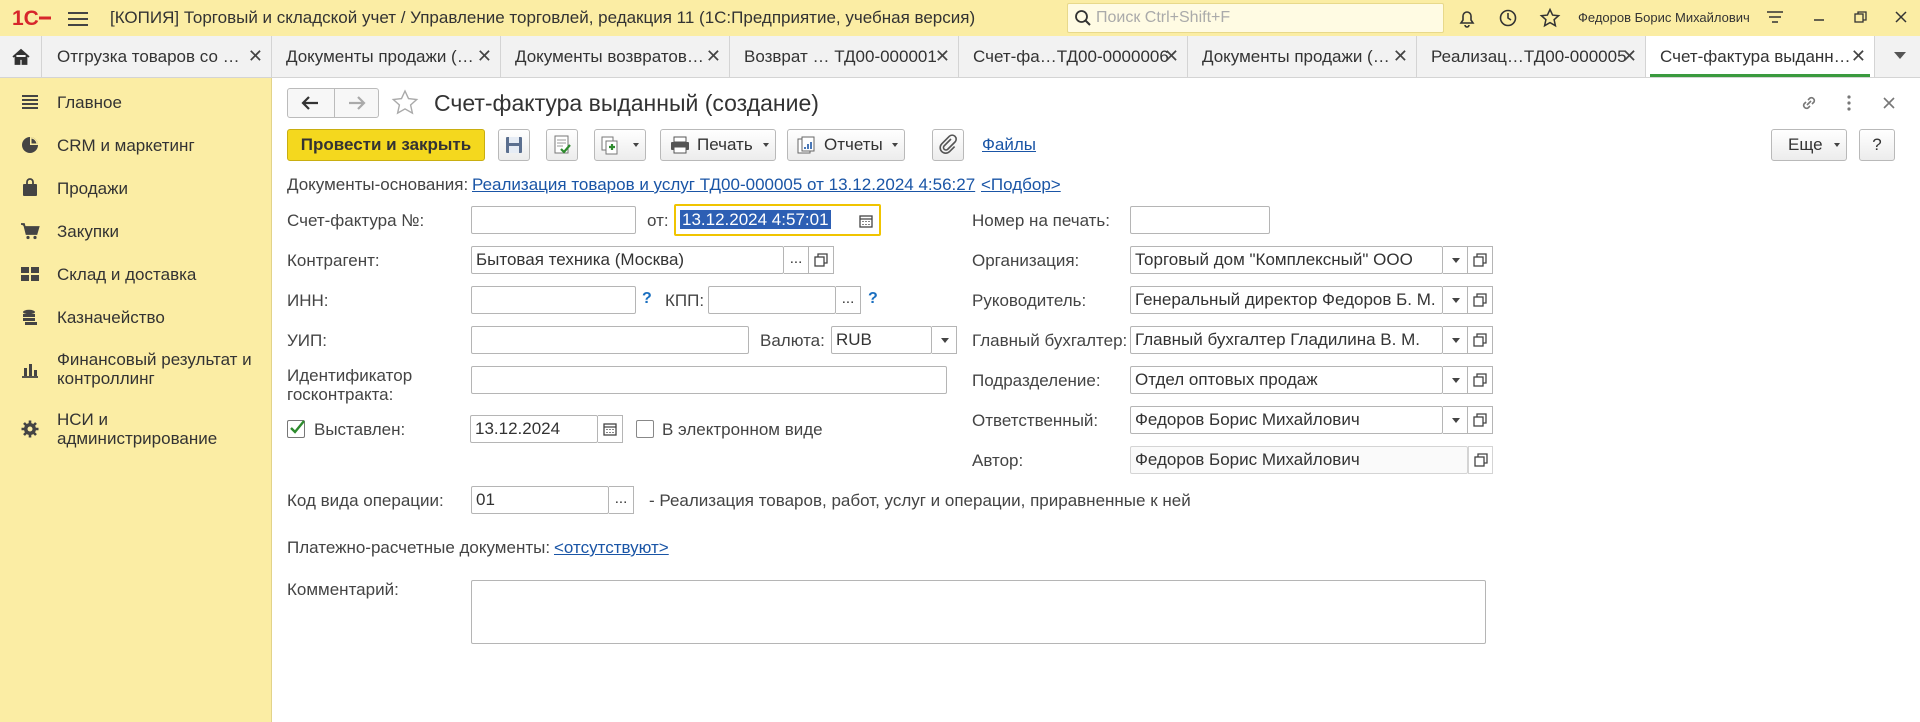 The image size is (1920, 722). Describe the element at coordinates (1455, 380) in the screenshot. I see `department-dropdown-button` at that location.